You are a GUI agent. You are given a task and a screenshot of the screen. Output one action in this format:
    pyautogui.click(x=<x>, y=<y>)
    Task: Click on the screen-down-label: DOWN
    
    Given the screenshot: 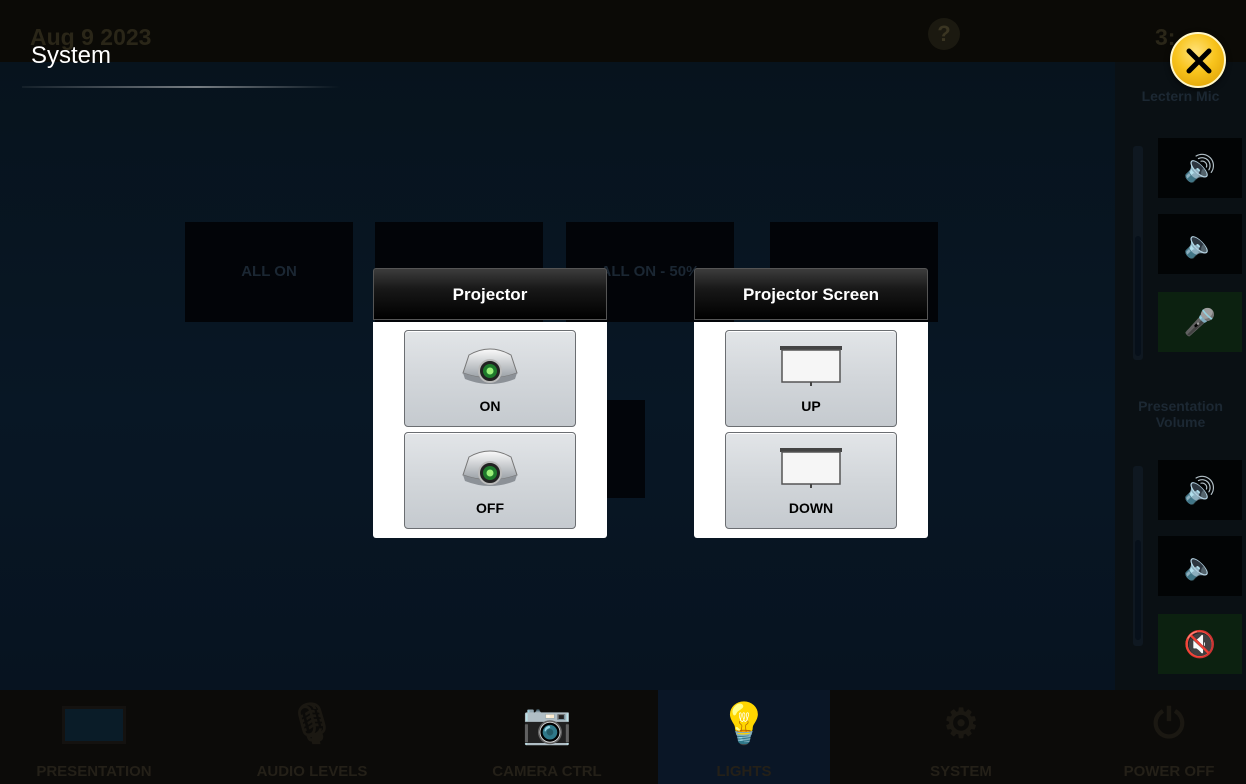 What is the action you would take?
    pyautogui.click(x=811, y=508)
    